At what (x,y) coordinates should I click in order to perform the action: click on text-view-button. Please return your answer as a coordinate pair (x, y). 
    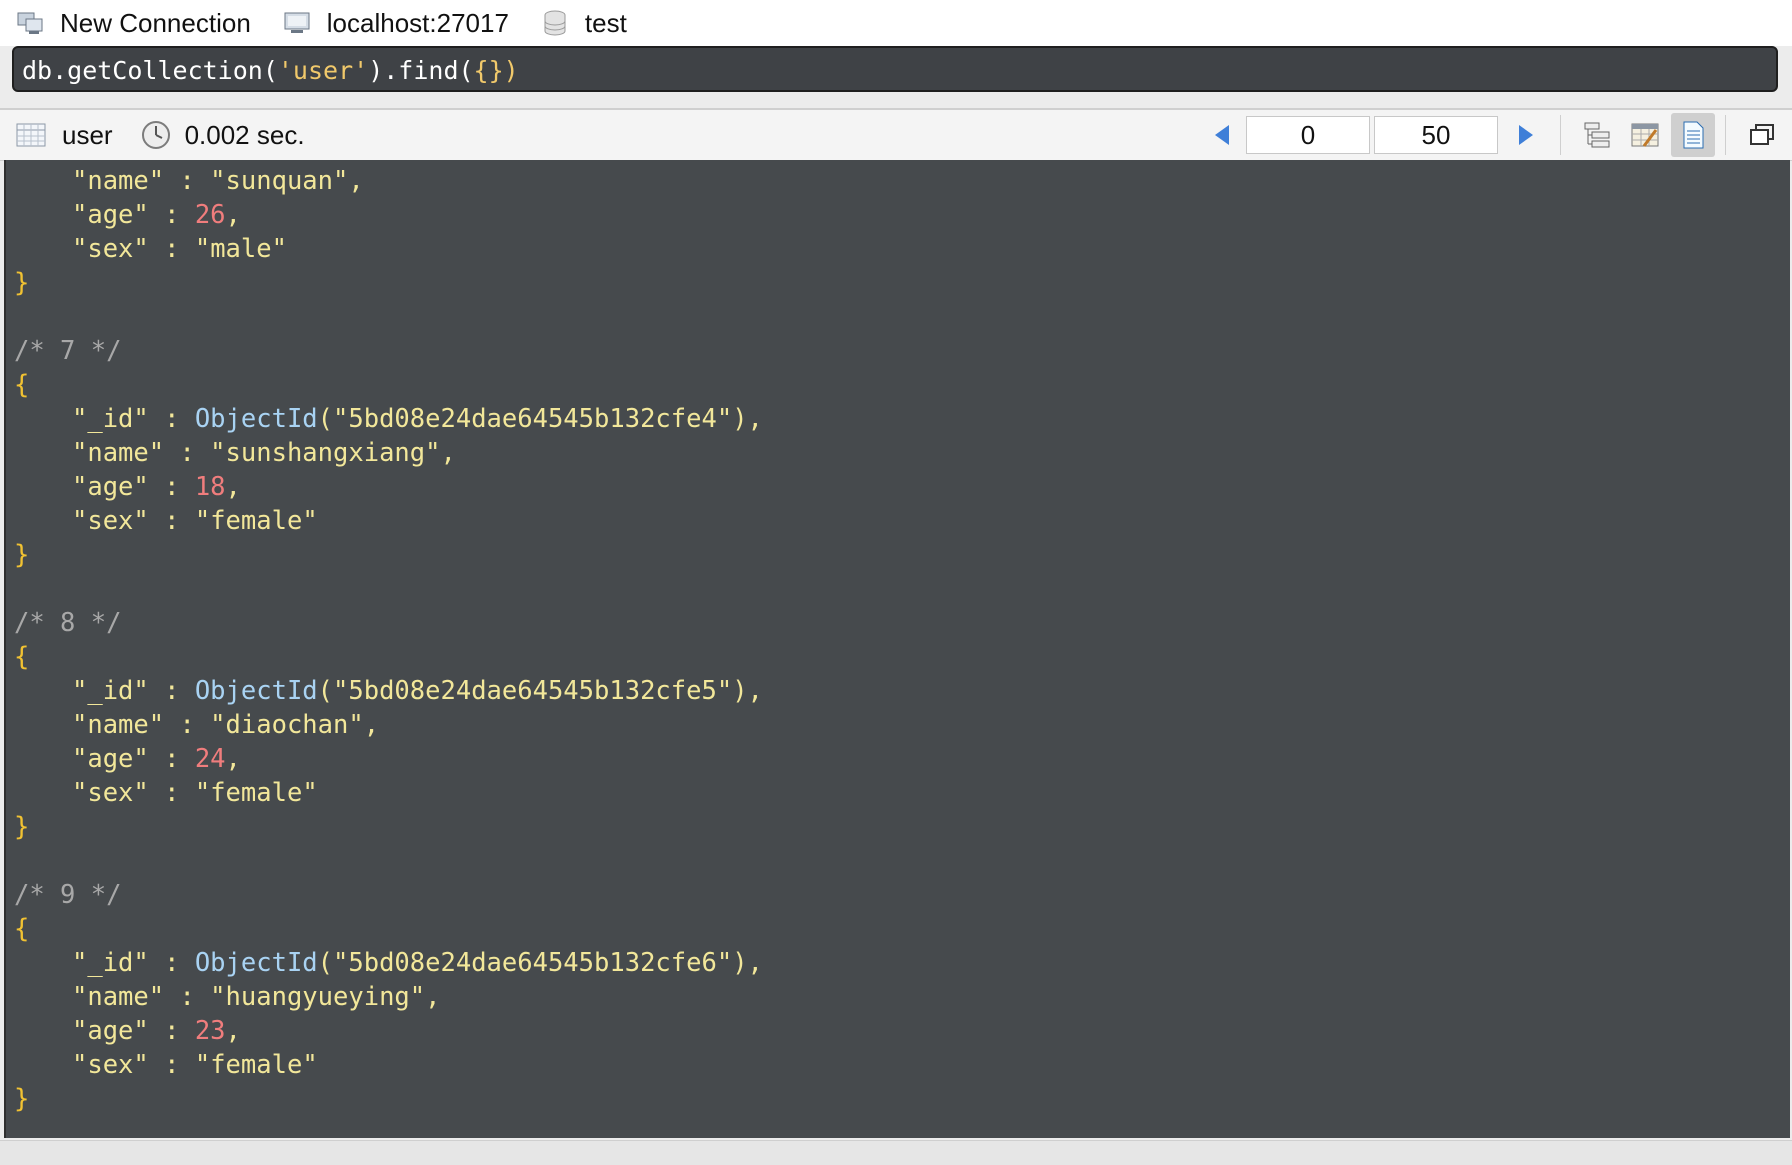
    Looking at the image, I should click on (1693, 135).